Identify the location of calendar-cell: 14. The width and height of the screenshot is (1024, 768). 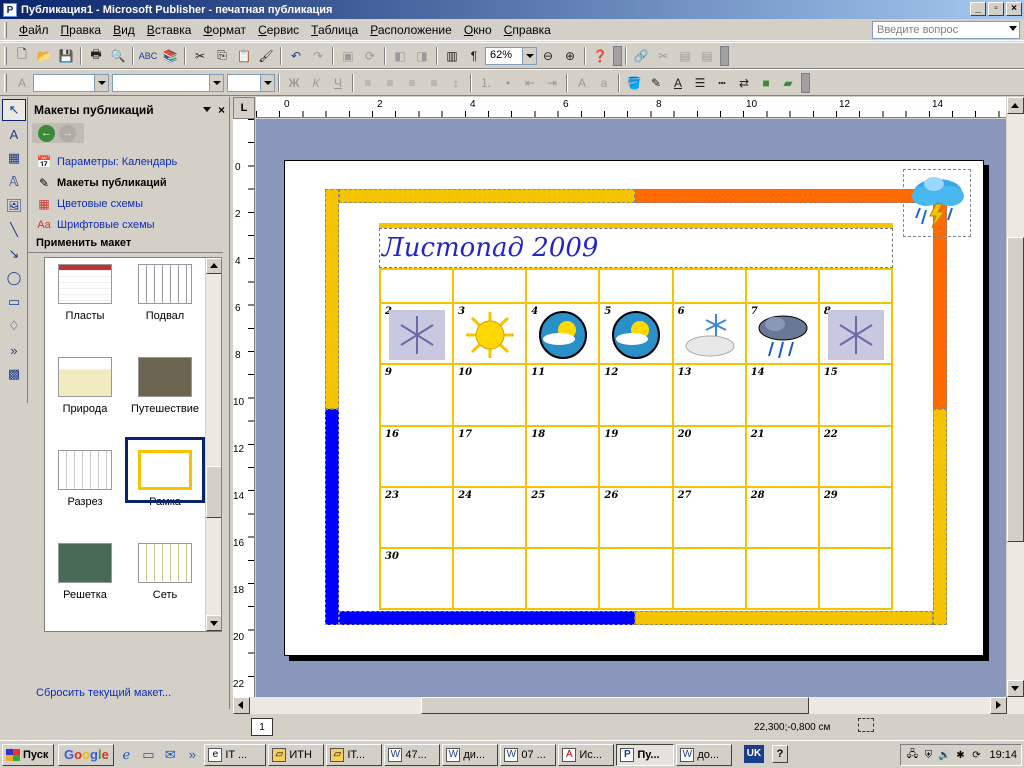
(782, 395).